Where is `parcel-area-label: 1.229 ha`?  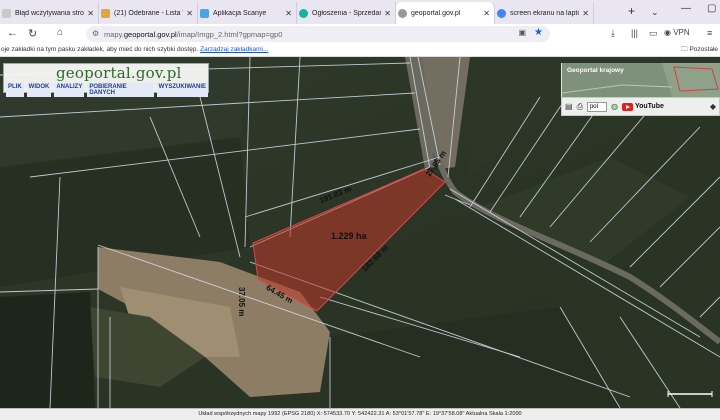 parcel-area-label: 1.229 ha is located at coordinates (349, 236).